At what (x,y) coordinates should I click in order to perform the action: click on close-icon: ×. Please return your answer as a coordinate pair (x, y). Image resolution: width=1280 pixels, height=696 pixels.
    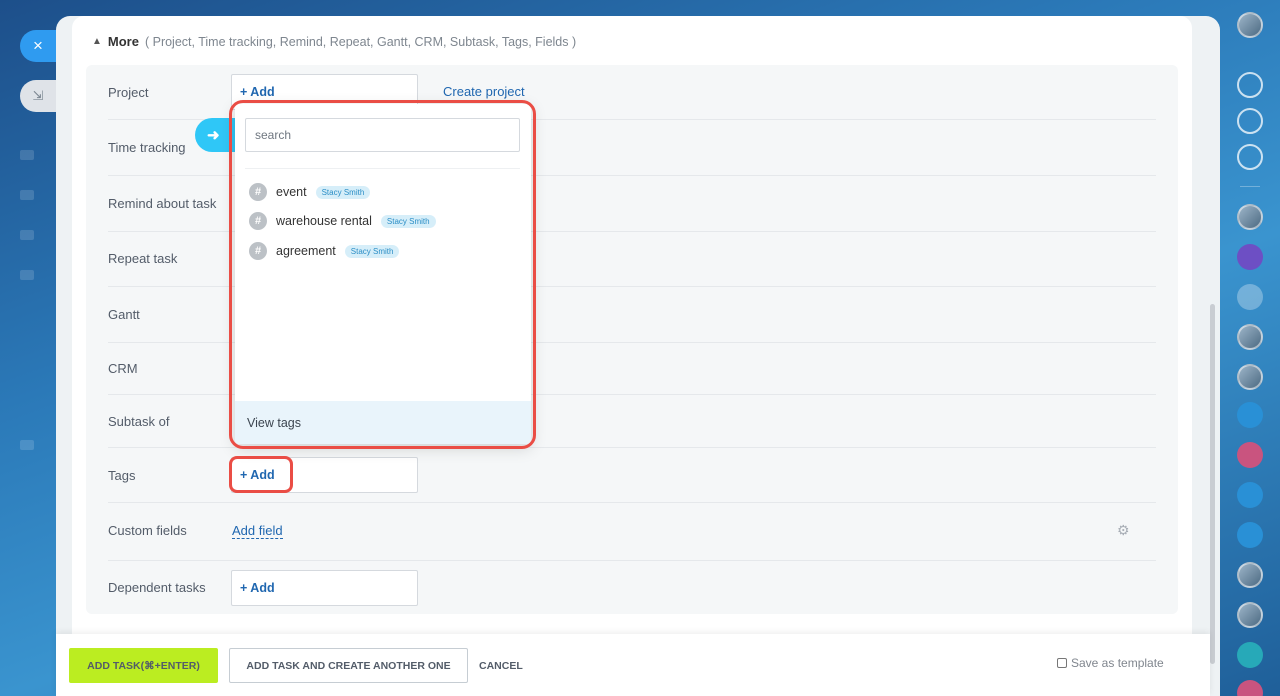
    Looking at the image, I should click on (38, 45).